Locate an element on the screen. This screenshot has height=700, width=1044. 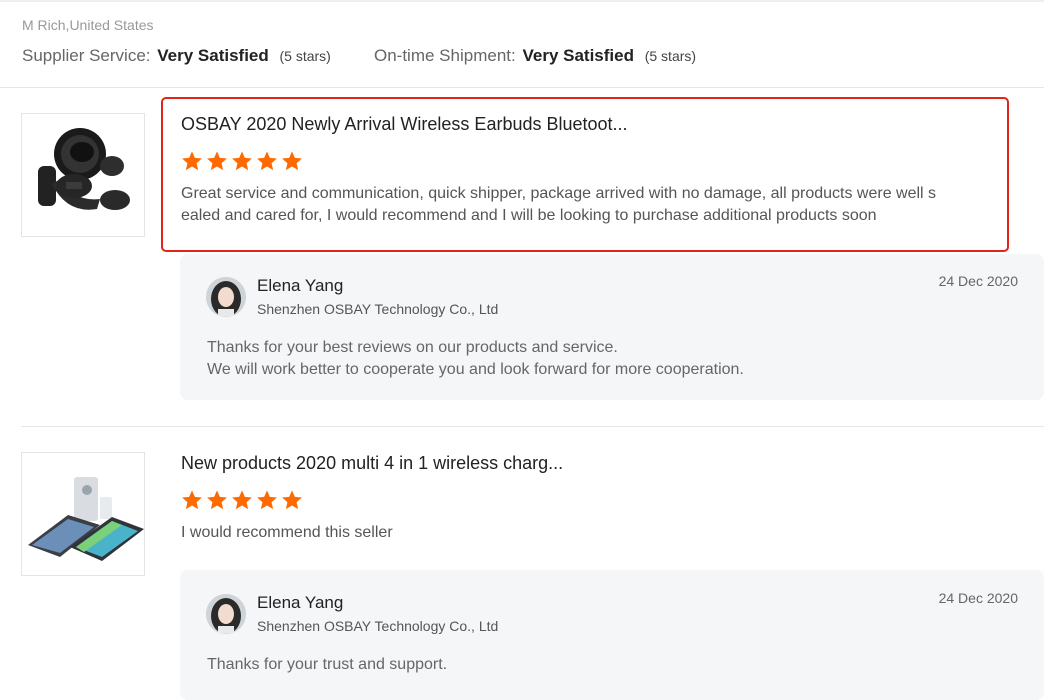
rating-label: Supplier Service: is located at coordinates (86, 55).